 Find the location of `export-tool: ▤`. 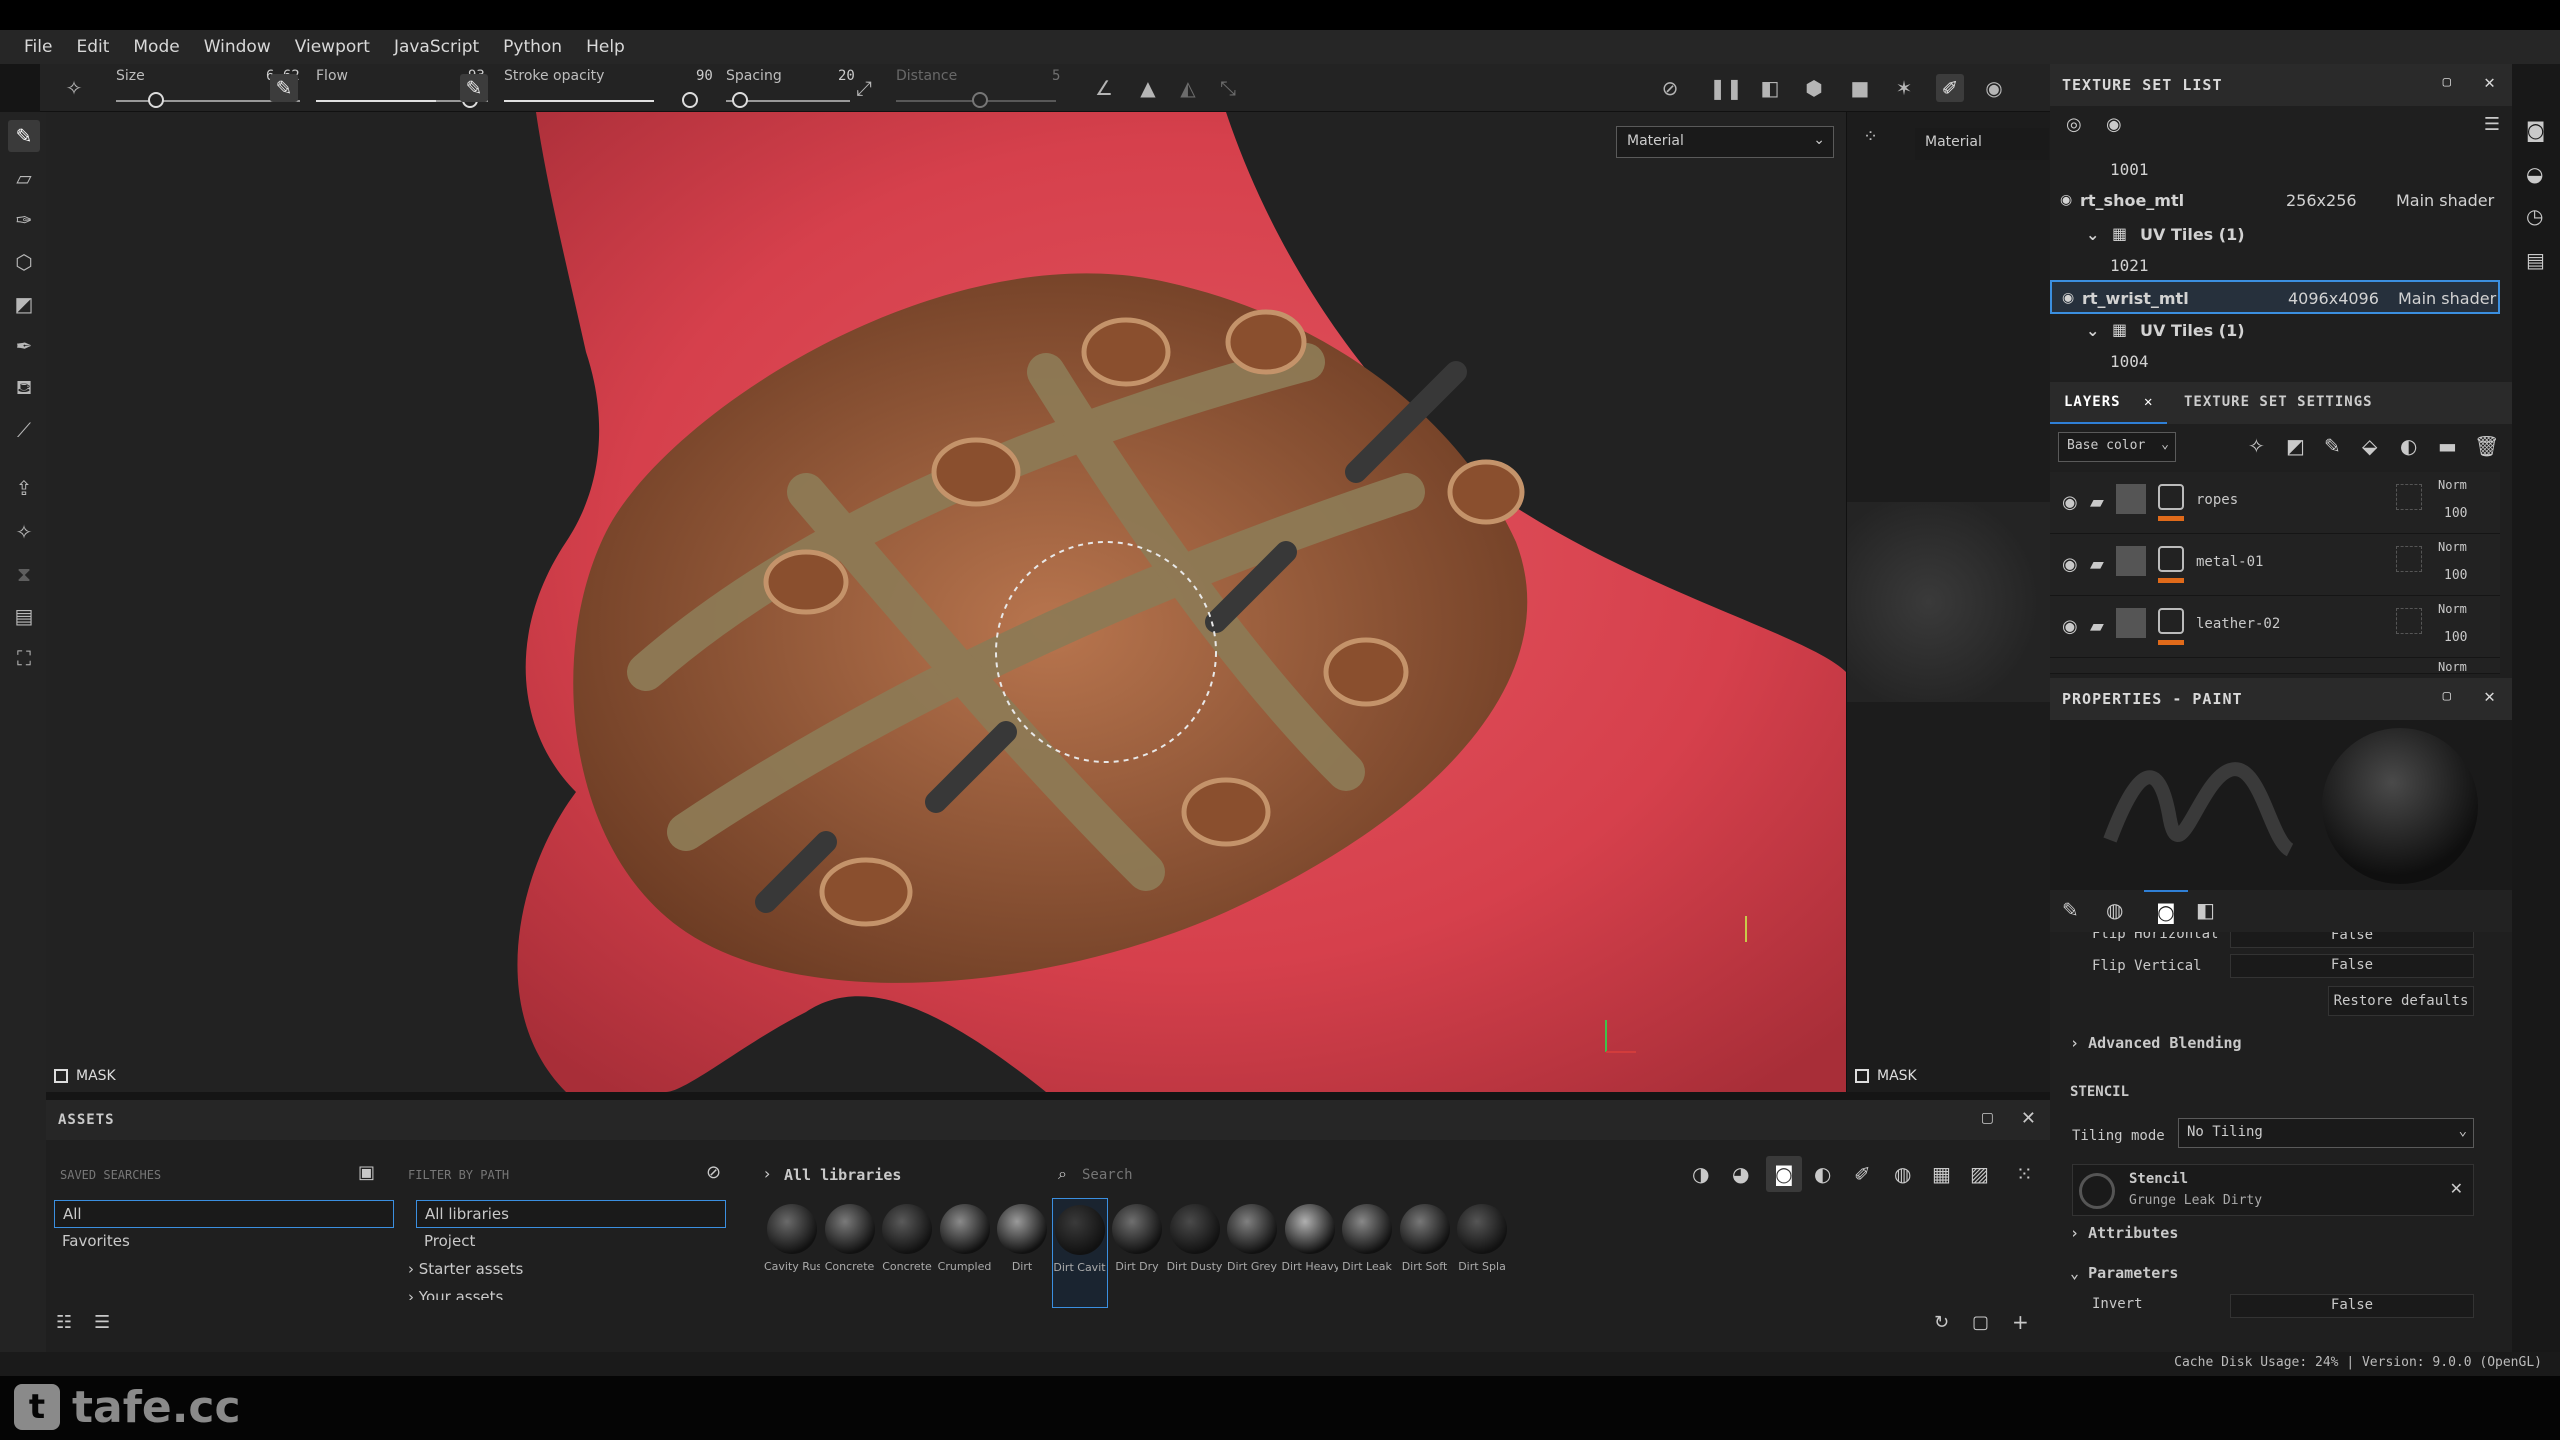

export-tool: ▤ is located at coordinates (24, 616).